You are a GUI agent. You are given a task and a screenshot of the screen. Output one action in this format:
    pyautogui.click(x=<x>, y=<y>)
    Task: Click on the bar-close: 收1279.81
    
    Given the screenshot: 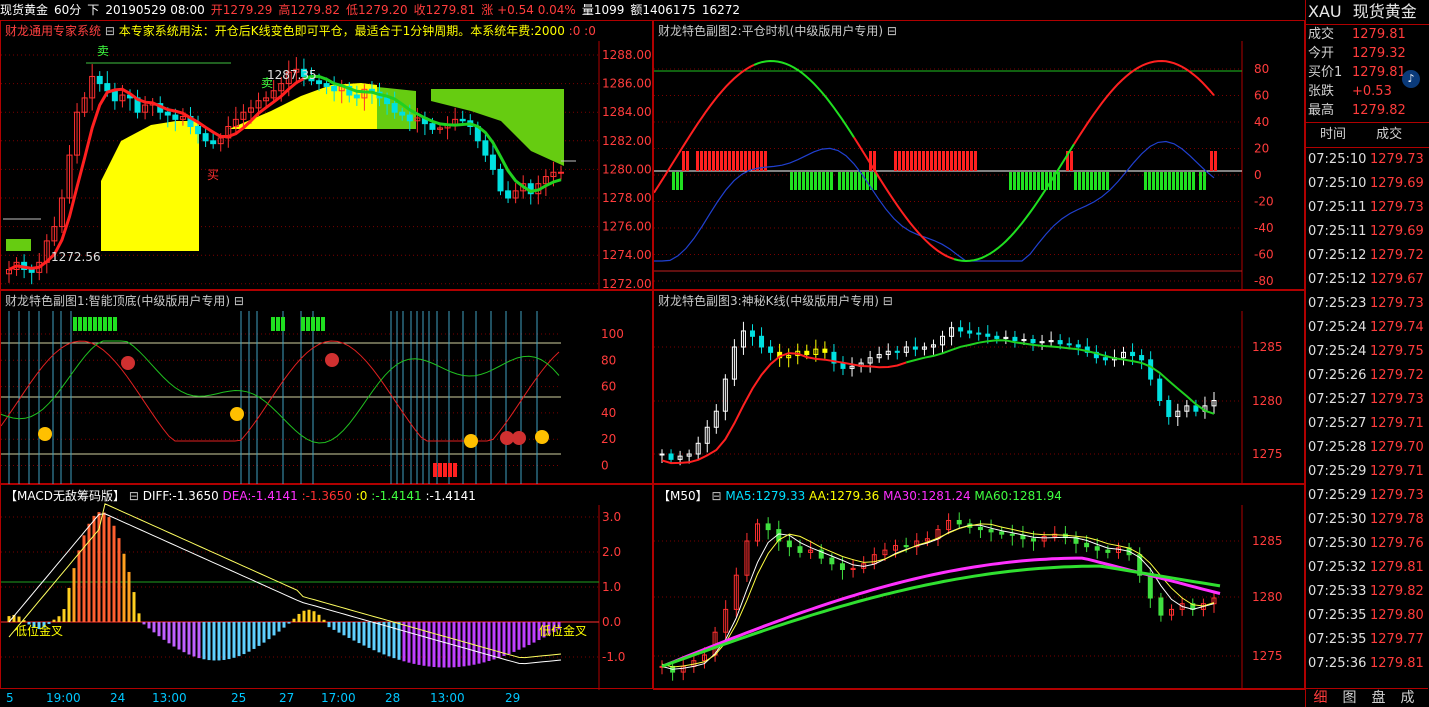 What is the action you would take?
    pyautogui.click(x=444, y=10)
    